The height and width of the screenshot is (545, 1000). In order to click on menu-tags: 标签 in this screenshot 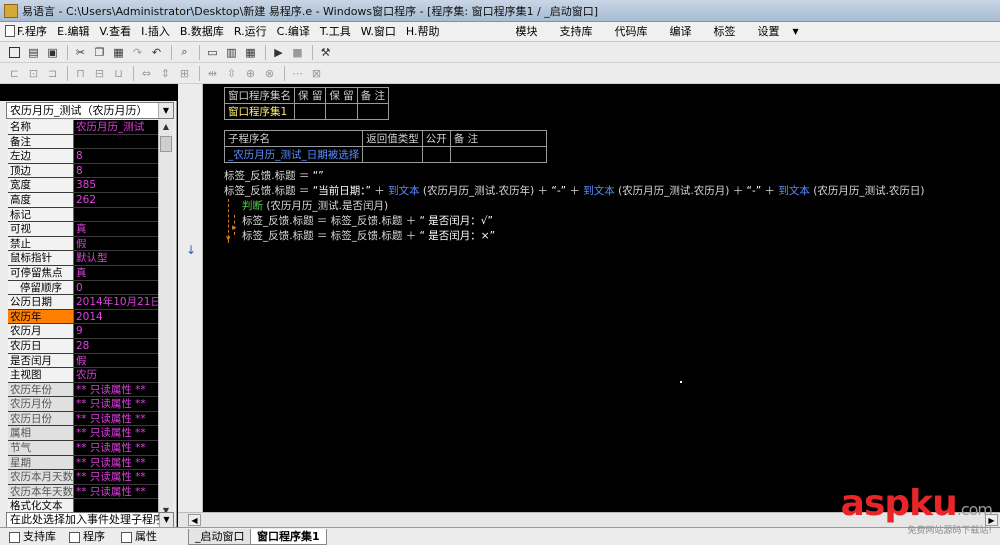, I will do `click(724, 32)`.